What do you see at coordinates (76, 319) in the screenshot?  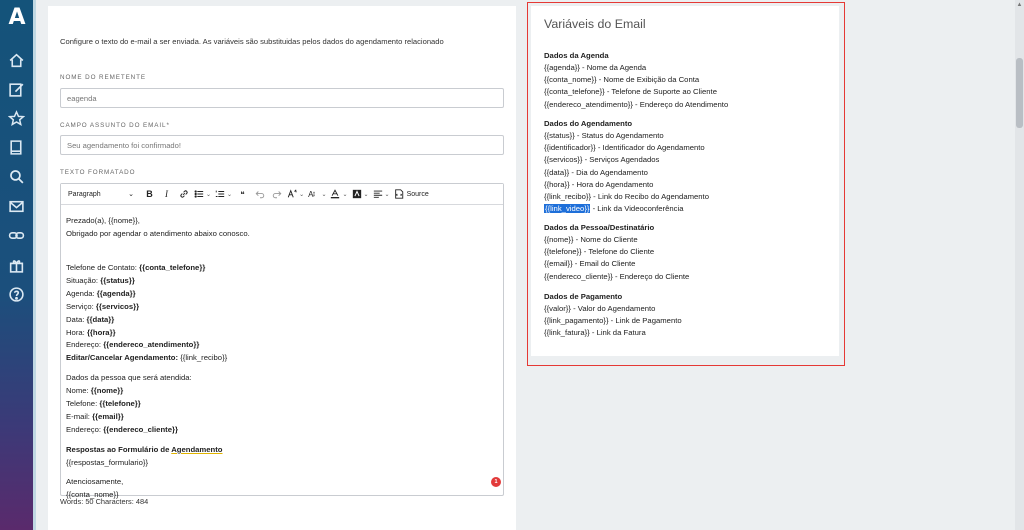 I see `content-label: Data:` at bounding box center [76, 319].